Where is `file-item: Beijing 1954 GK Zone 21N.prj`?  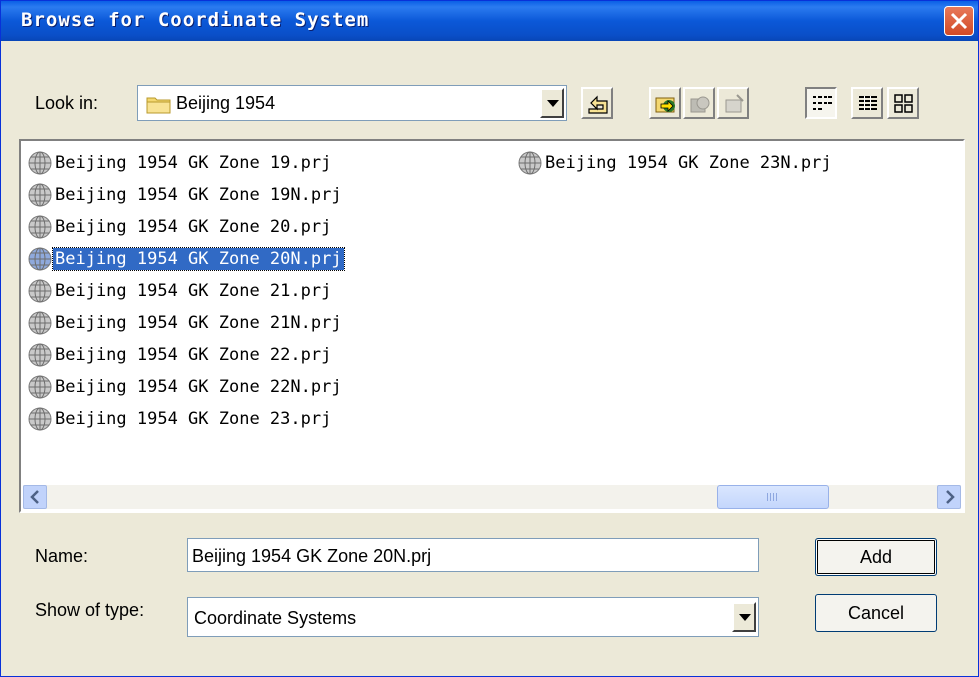 file-item: Beijing 1954 GK Zone 21N.prj is located at coordinates (185, 323).